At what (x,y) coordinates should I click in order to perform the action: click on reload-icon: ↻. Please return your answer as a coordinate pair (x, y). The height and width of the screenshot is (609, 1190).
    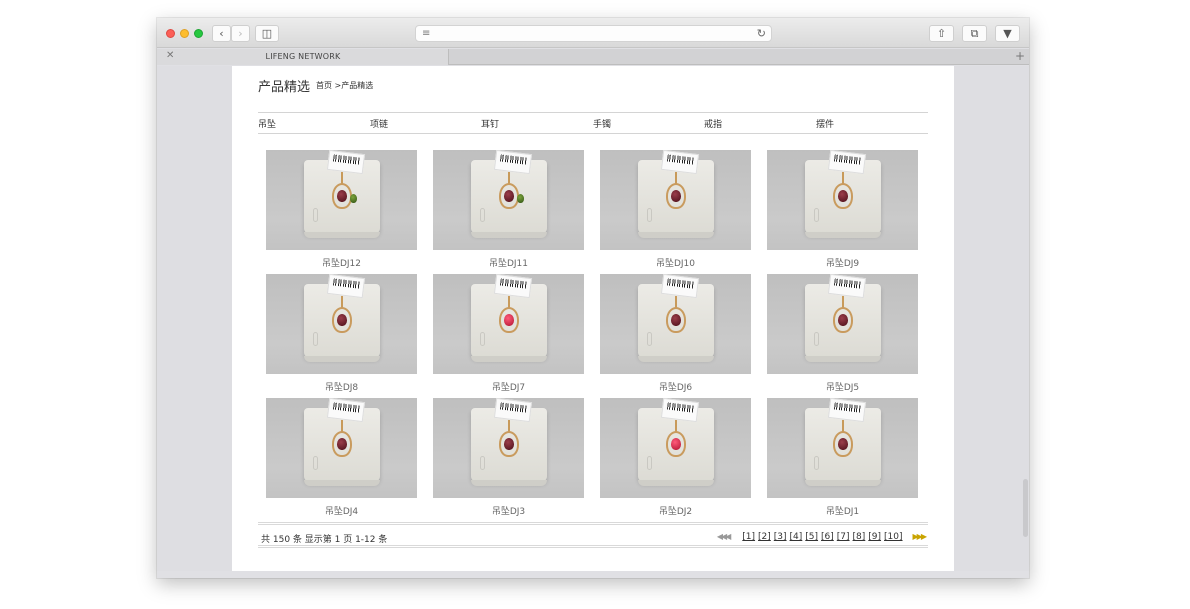
    Looking at the image, I should click on (761, 33).